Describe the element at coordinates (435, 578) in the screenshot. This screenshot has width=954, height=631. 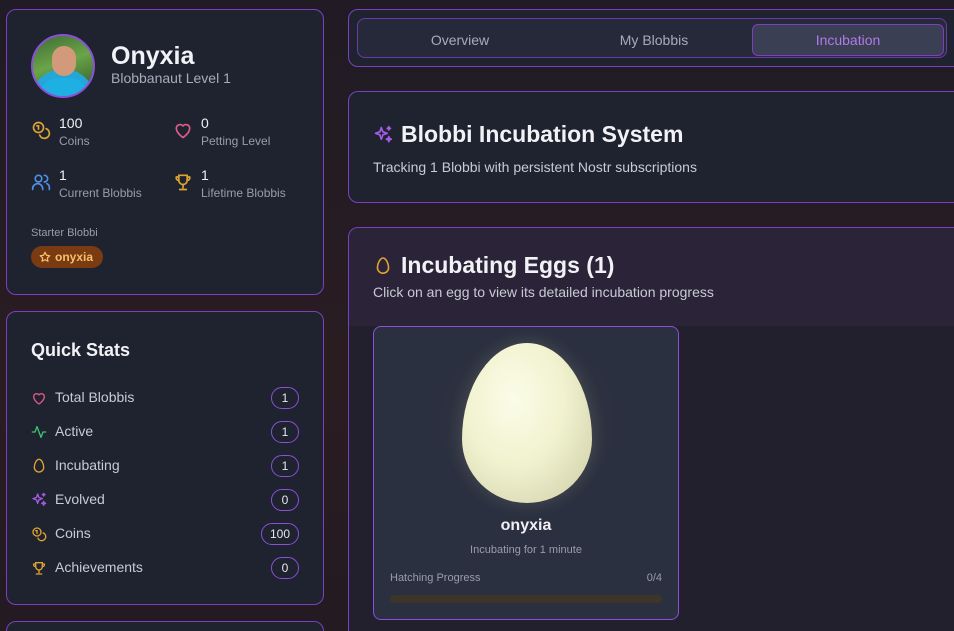
I see `hatching-progress-label: Hatching Progress` at that location.